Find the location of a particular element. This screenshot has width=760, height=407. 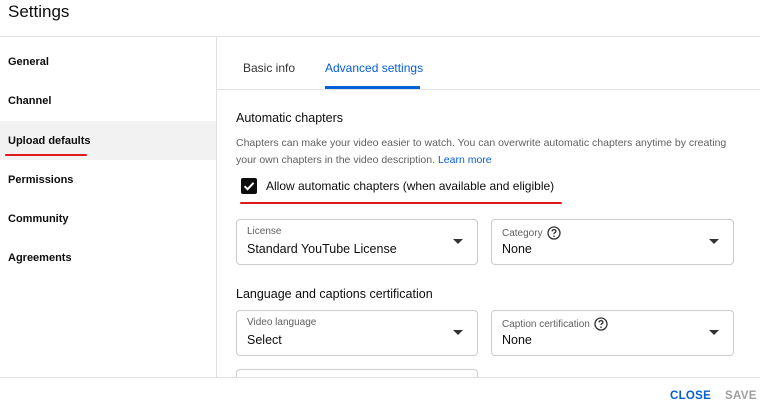

caption-certification-label: Caption certification is located at coordinates (546, 324).